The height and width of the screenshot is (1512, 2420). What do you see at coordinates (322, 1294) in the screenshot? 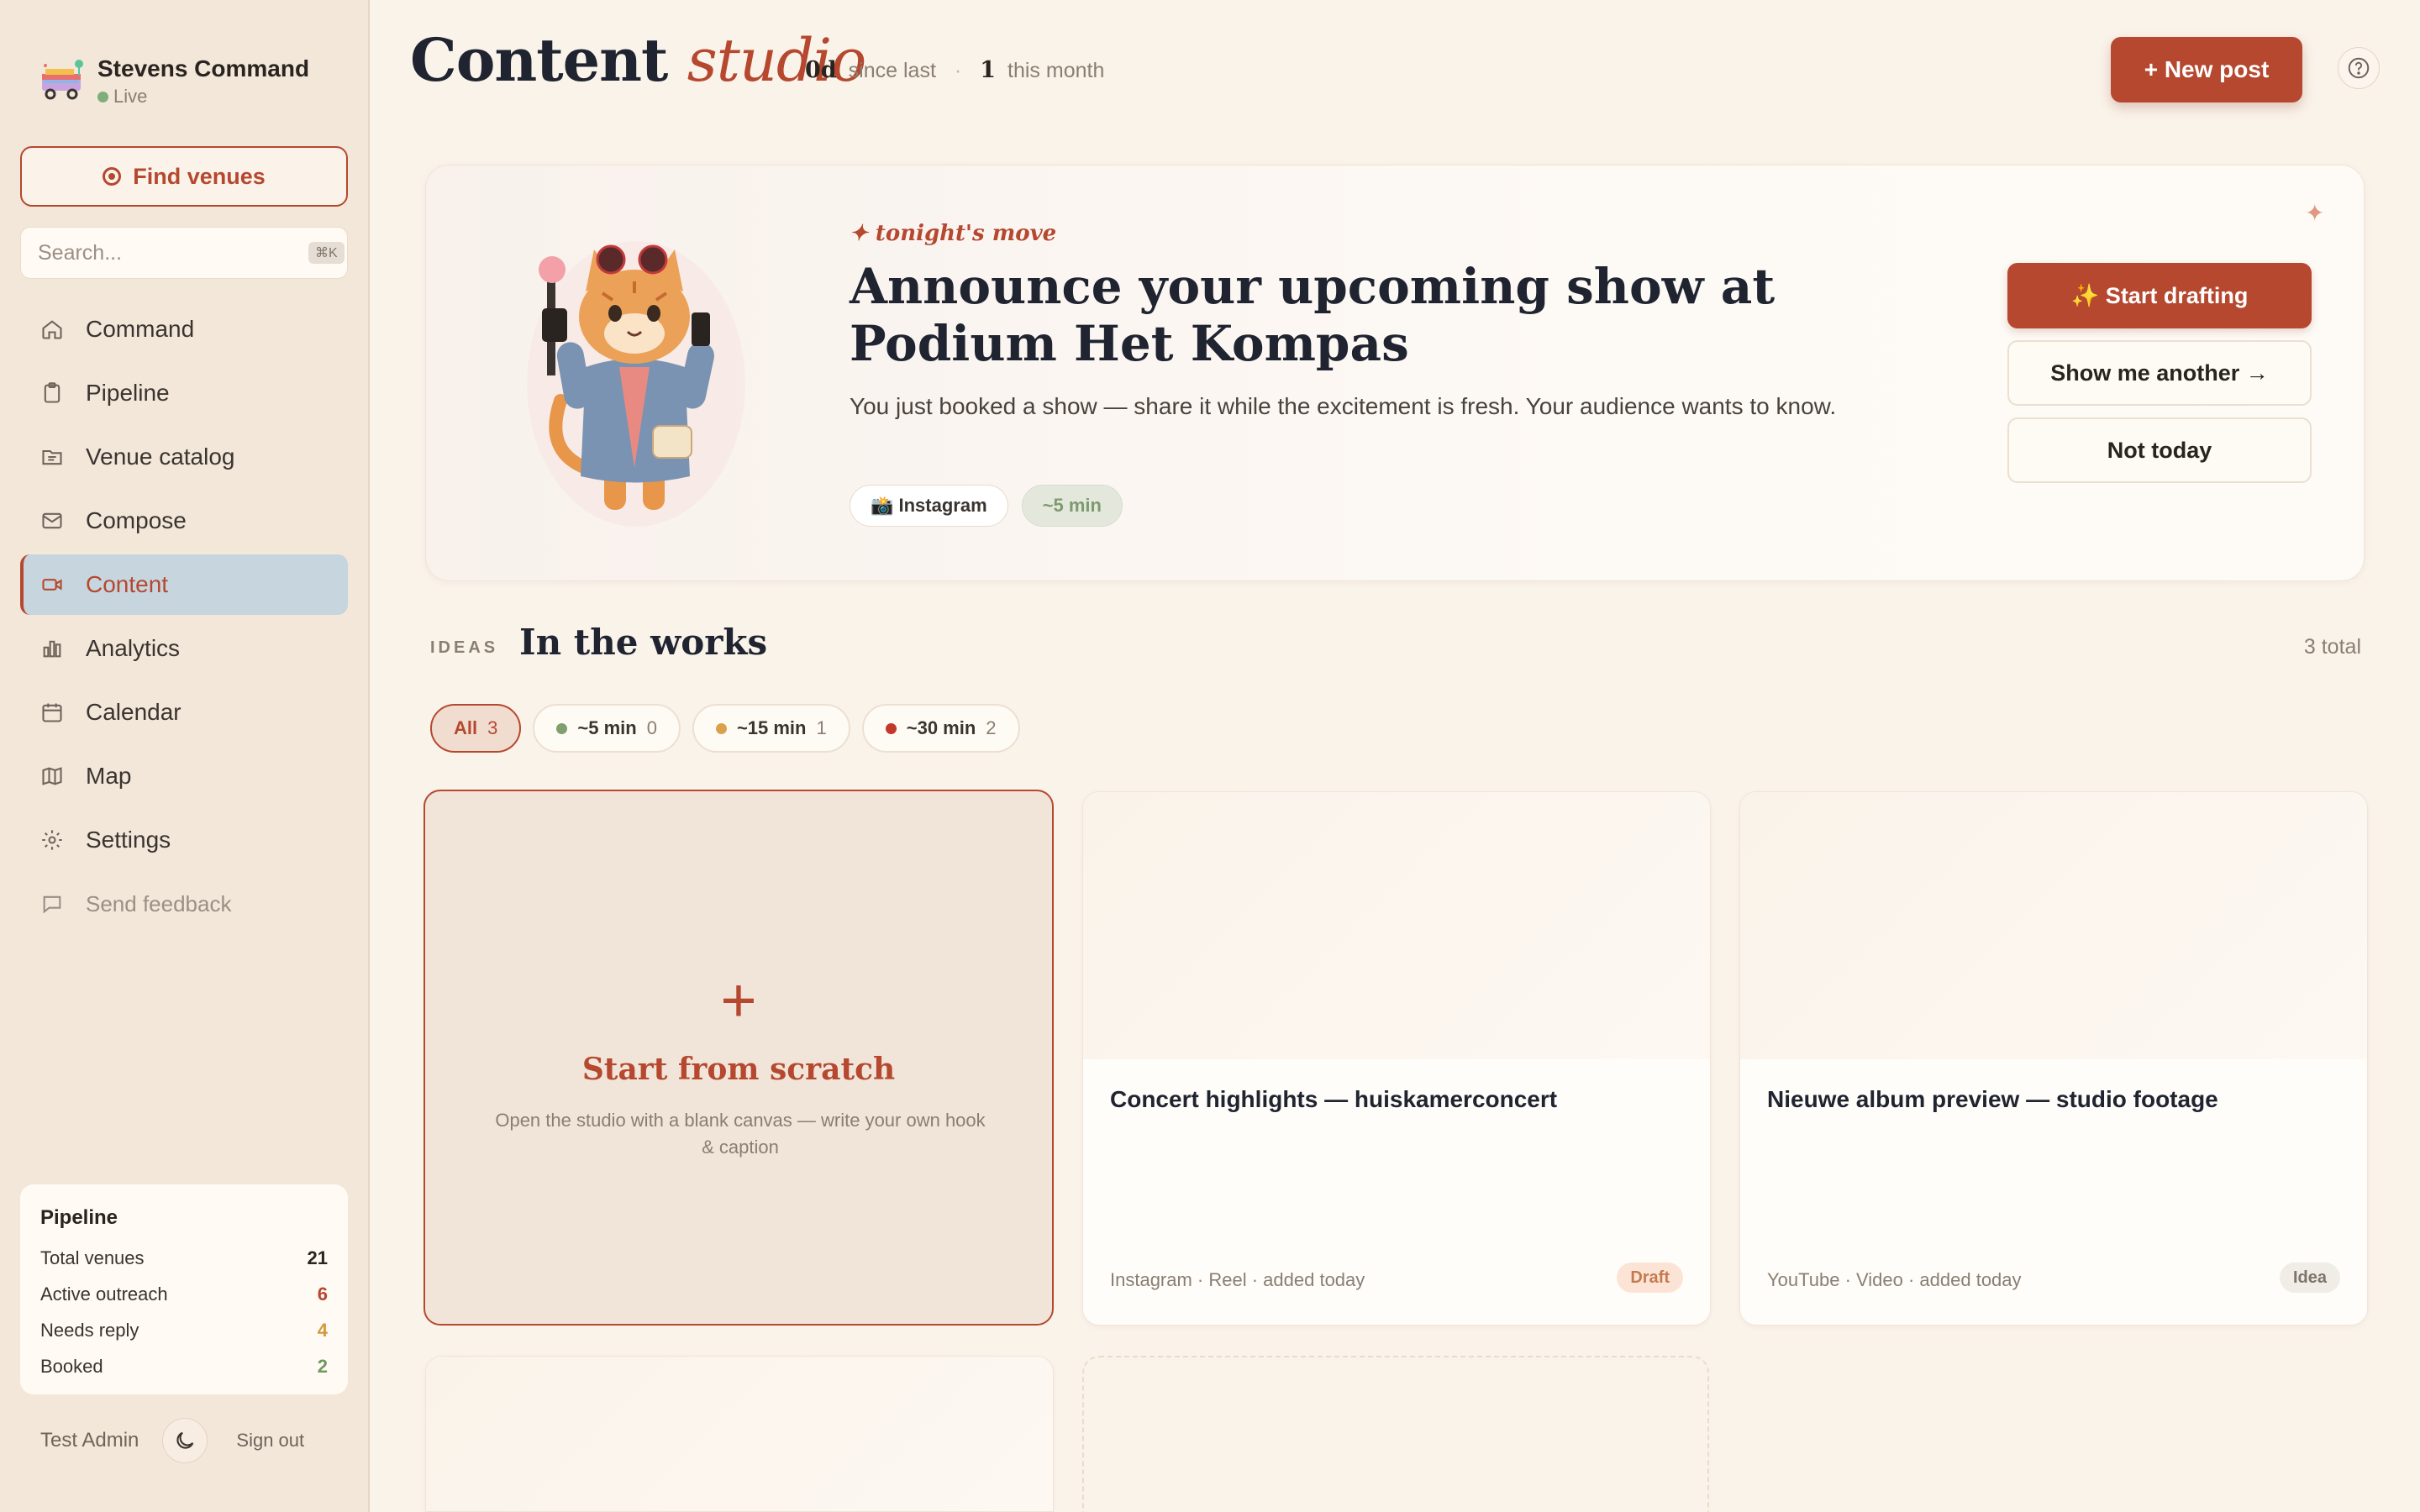
I see `pipeline-row-value: 6` at bounding box center [322, 1294].